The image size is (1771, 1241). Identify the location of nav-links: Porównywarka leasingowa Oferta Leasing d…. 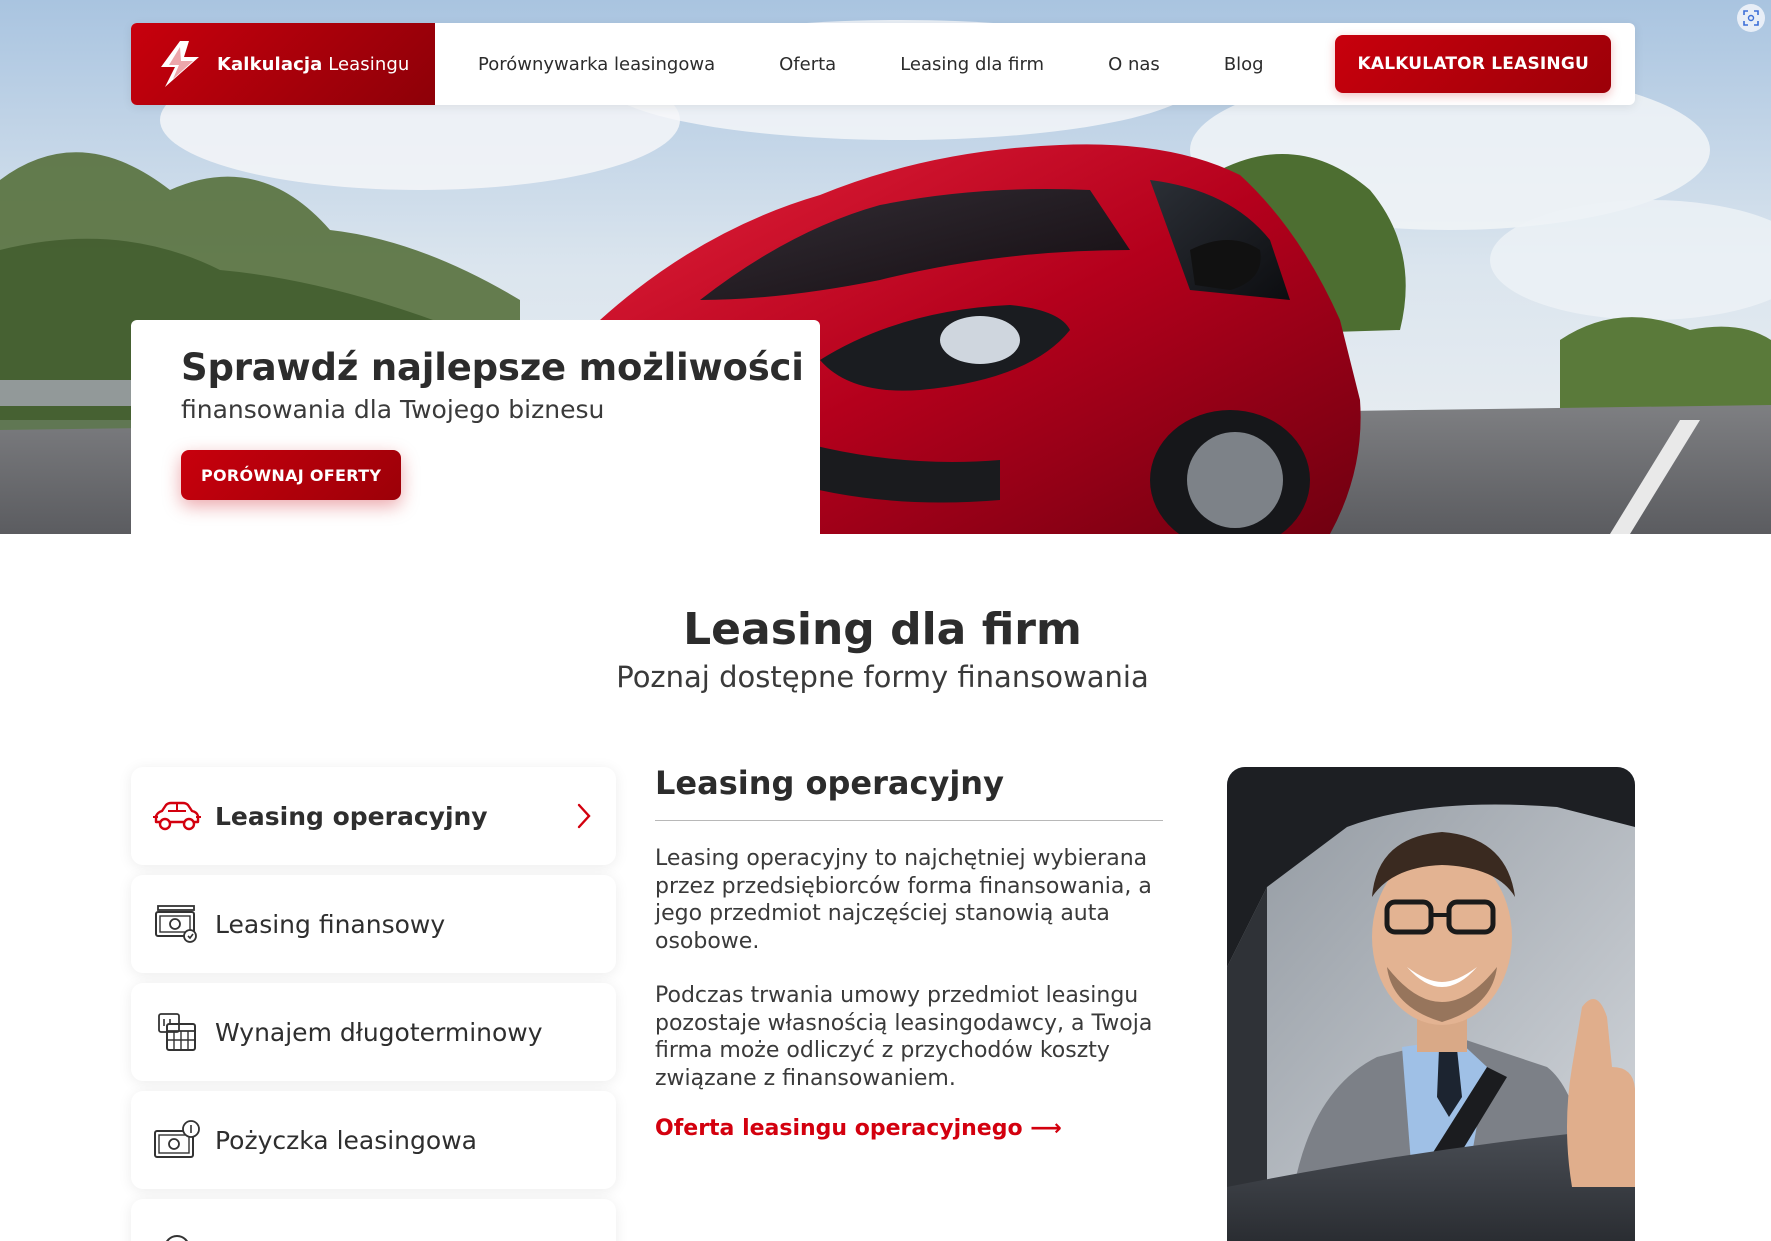
(871, 64).